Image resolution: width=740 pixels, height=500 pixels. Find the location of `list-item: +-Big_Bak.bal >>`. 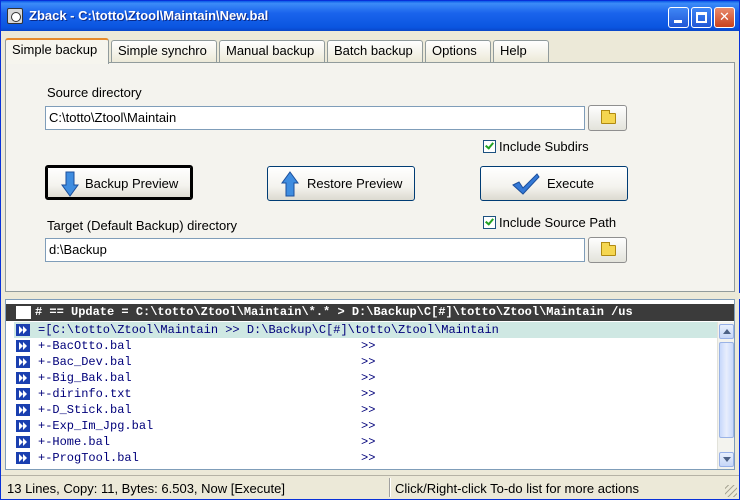

list-item: +-Big_Bak.bal >> is located at coordinates (366, 378).